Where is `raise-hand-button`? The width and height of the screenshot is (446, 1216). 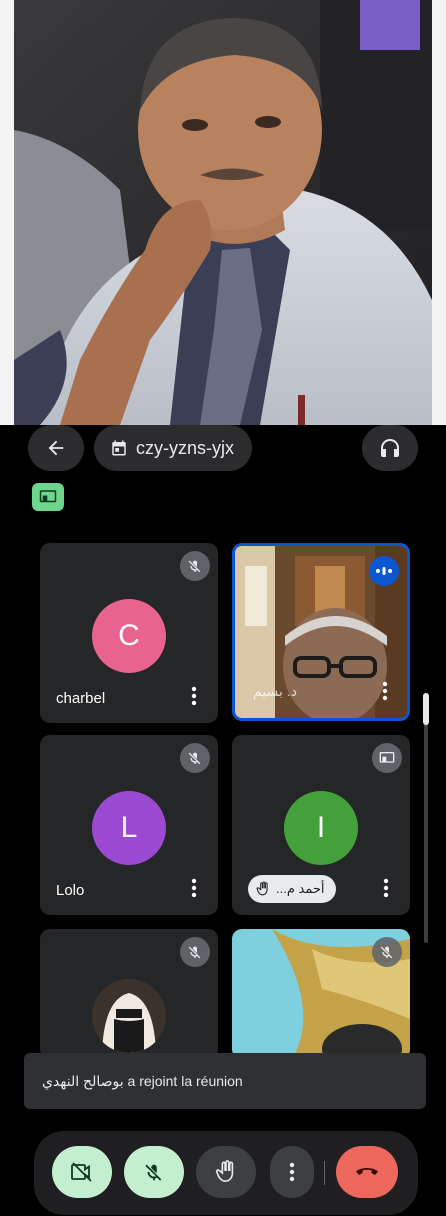
raise-hand-button is located at coordinates (226, 1172).